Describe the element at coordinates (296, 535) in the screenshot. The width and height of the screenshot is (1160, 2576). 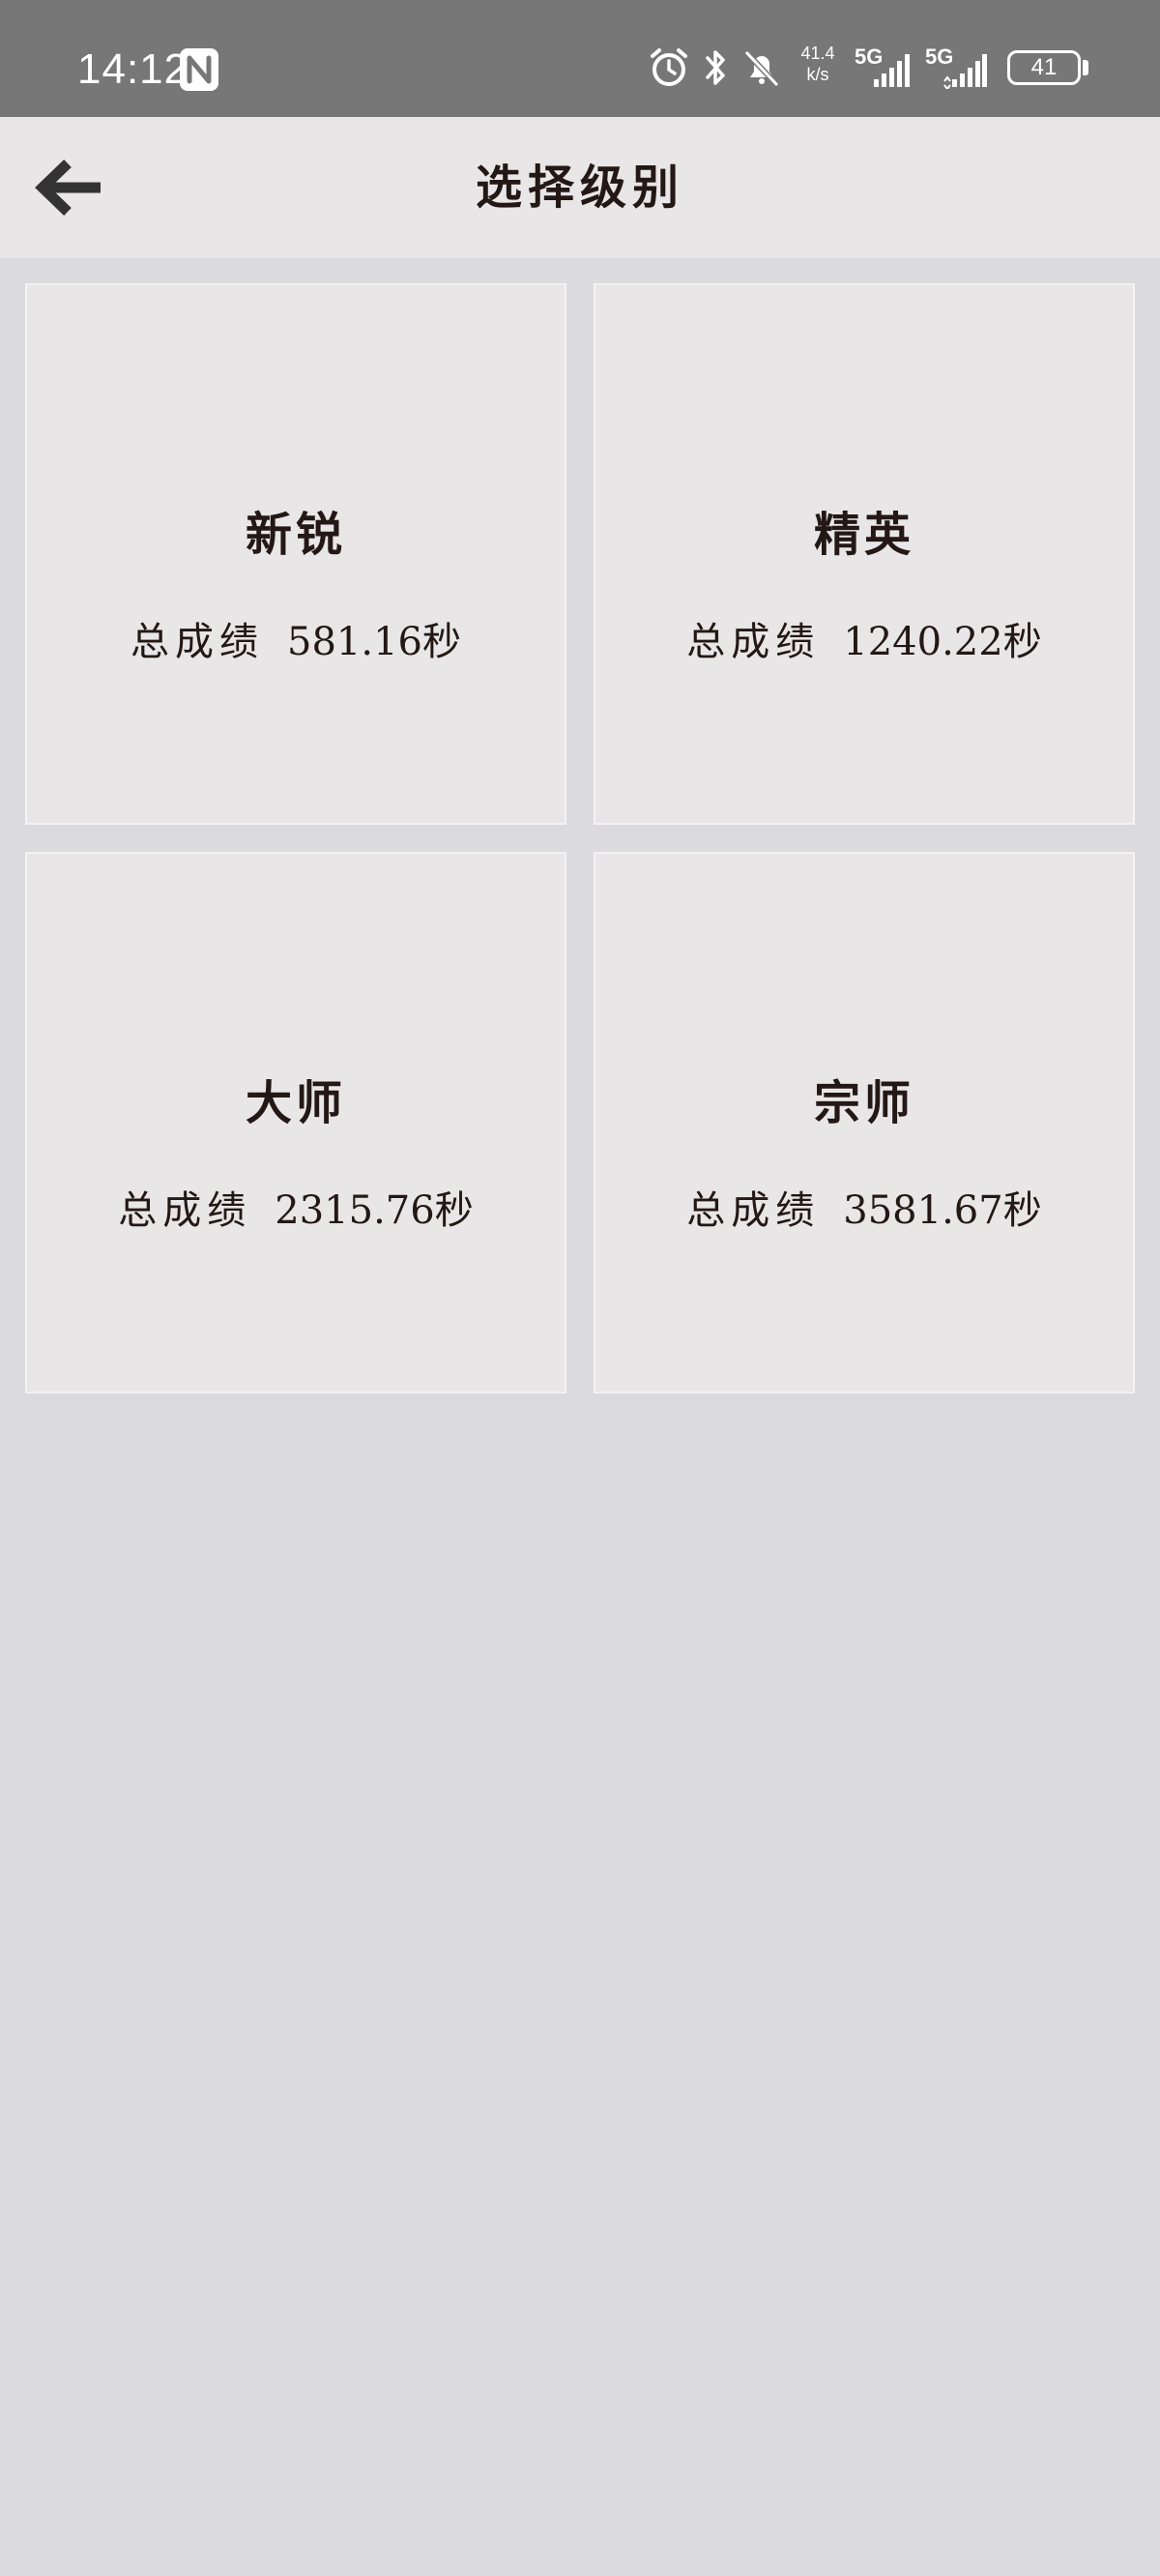
I see `level-name: 新锐` at that location.